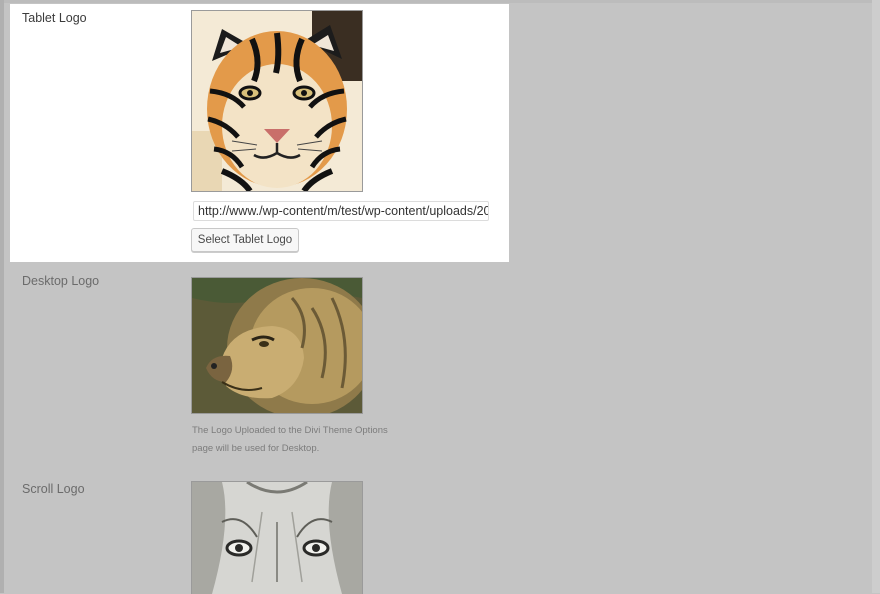 This screenshot has width=880, height=594. I want to click on scroll-logo-label: Scroll Logo, so click(53, 489).